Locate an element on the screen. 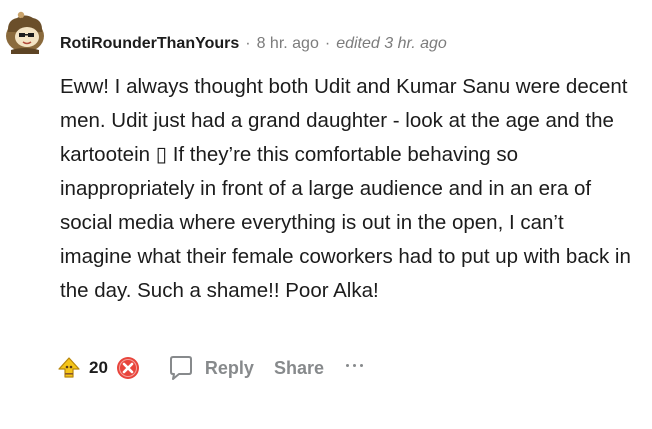  comment-timestamp: 8 hr. ago is located at coordinates (288, 44).